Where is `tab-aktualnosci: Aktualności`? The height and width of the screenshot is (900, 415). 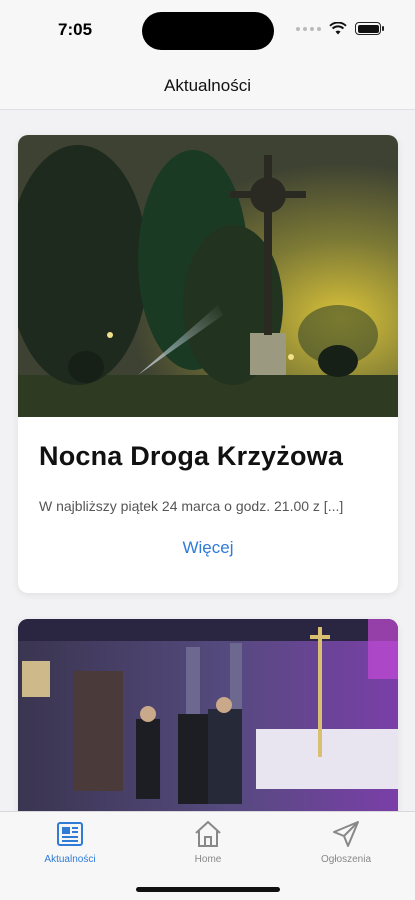
tab-aktualnosci: Aktualności is located at coordinates (70, 841).